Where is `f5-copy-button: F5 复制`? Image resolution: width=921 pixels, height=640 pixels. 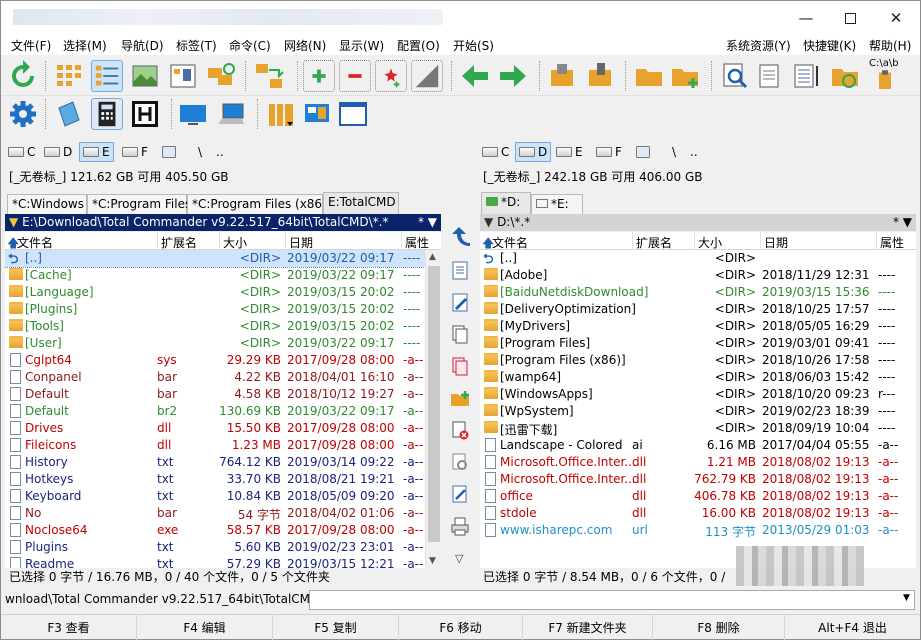
f5-copy-button: F5 复制 is located at coordinates (336, 627).